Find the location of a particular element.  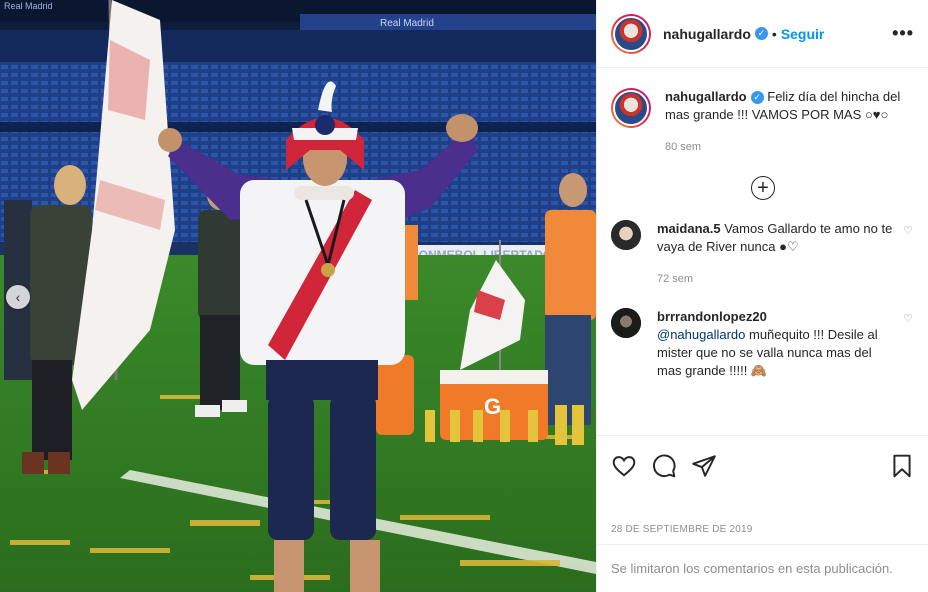

share-icon is located at coordinates (704, 466).